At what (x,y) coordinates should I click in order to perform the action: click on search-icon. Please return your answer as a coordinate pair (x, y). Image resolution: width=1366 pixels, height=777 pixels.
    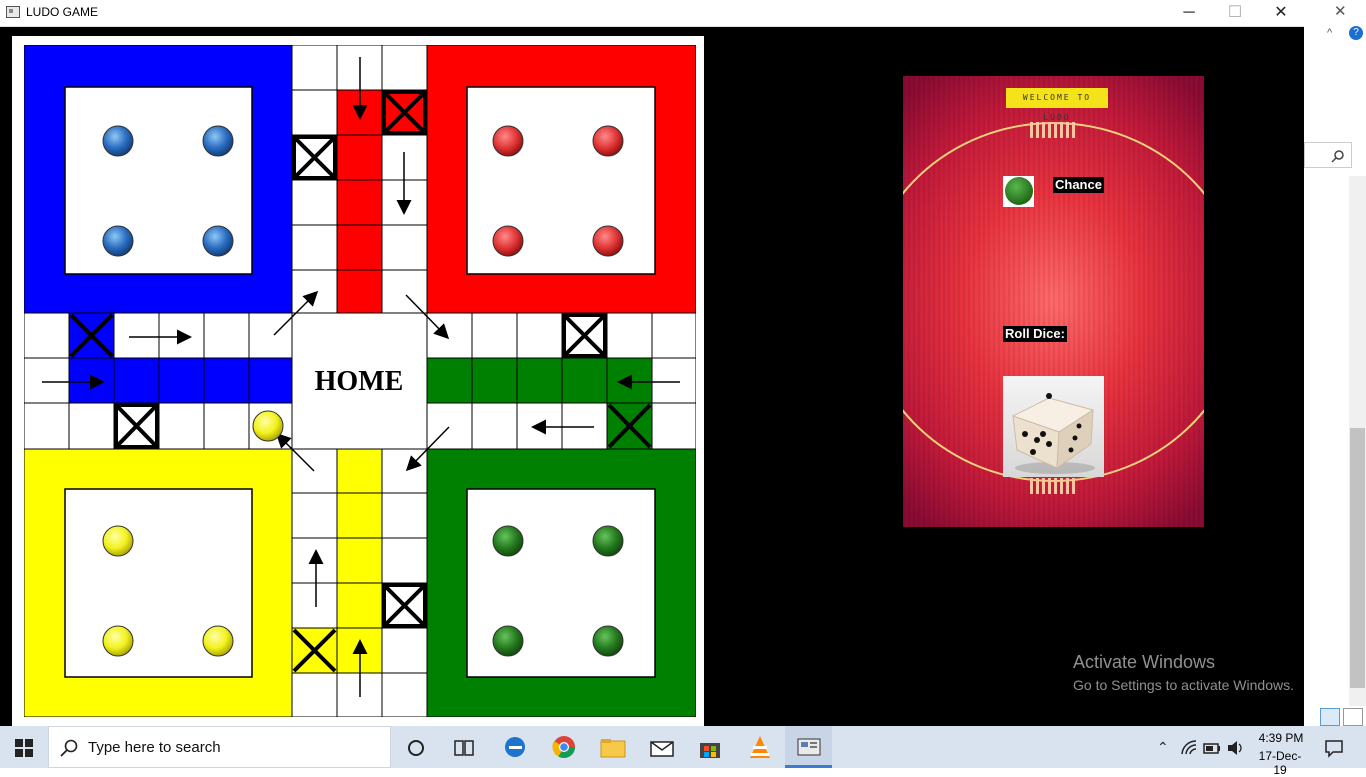
    Looking at the image, I should click on (69, 748).